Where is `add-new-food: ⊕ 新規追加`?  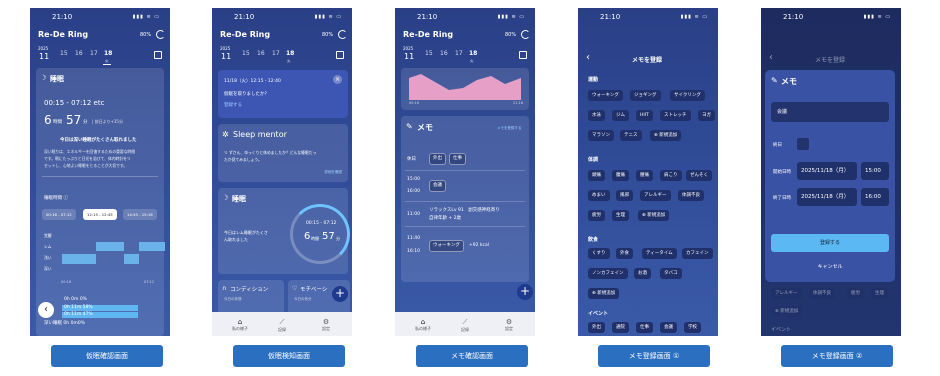 add-new-food: ⊕ 新規追加 is located at coordinates (604, 293).